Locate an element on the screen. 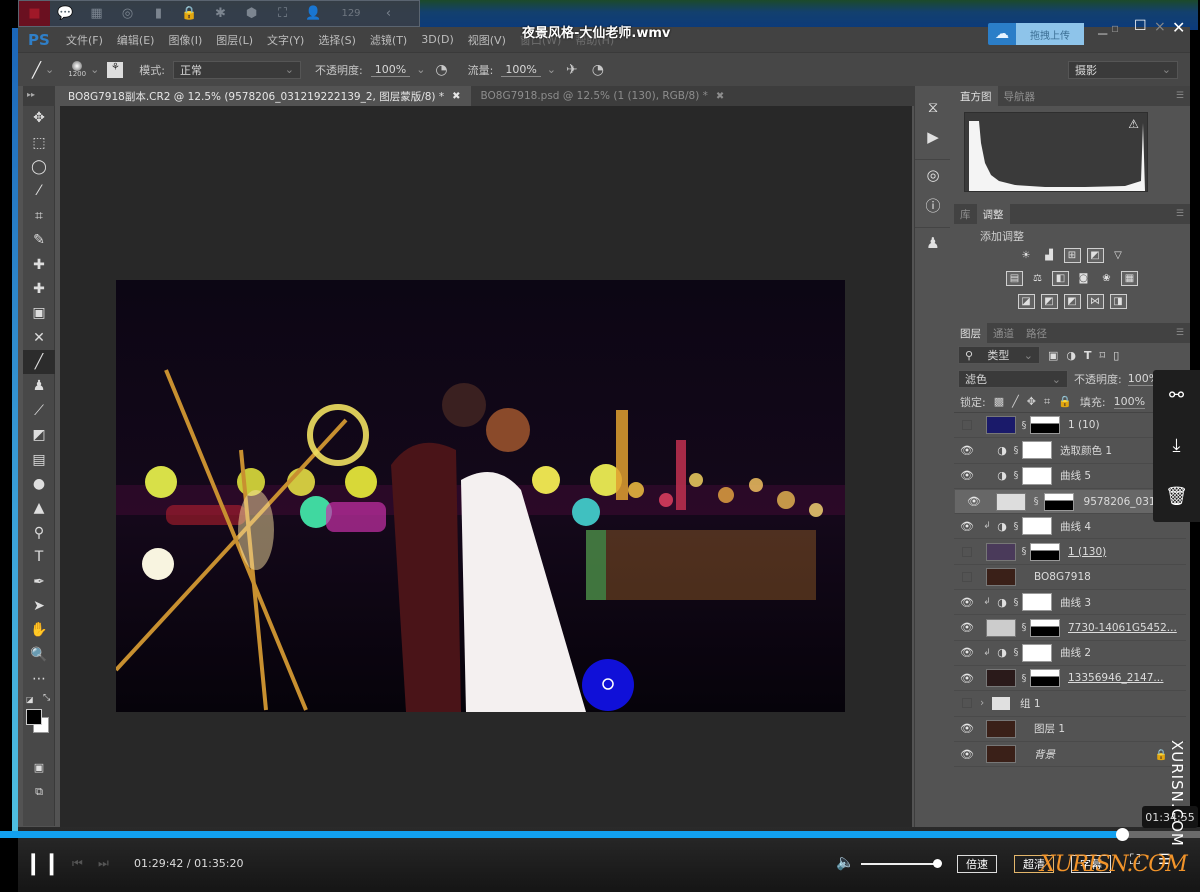  filter-type-icon: T is located at coordinates (1088, 355).